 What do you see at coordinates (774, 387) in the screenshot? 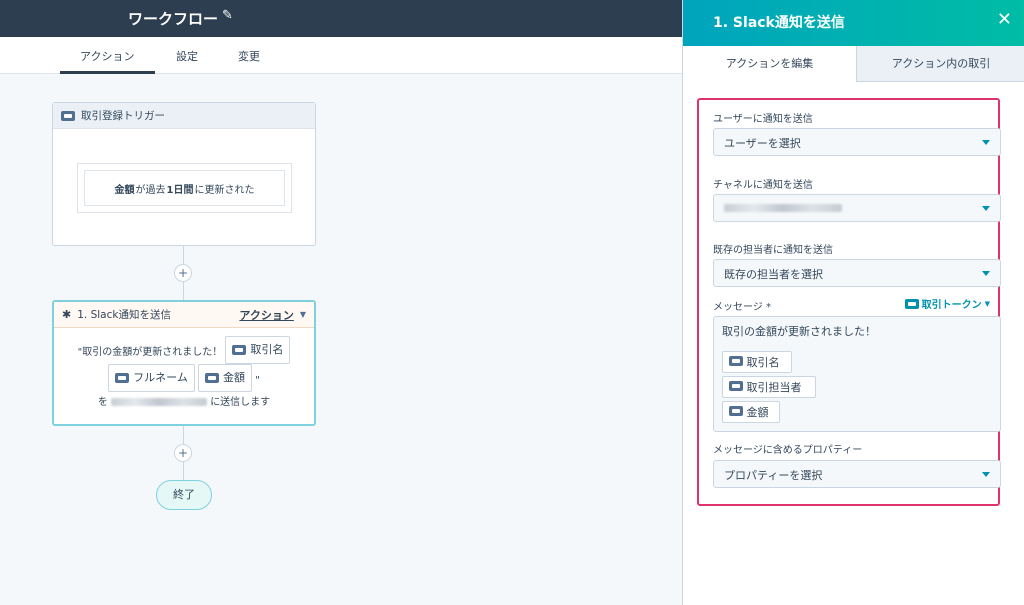
I see `token-label: 取引担当者` at bounding box center [774, 387].